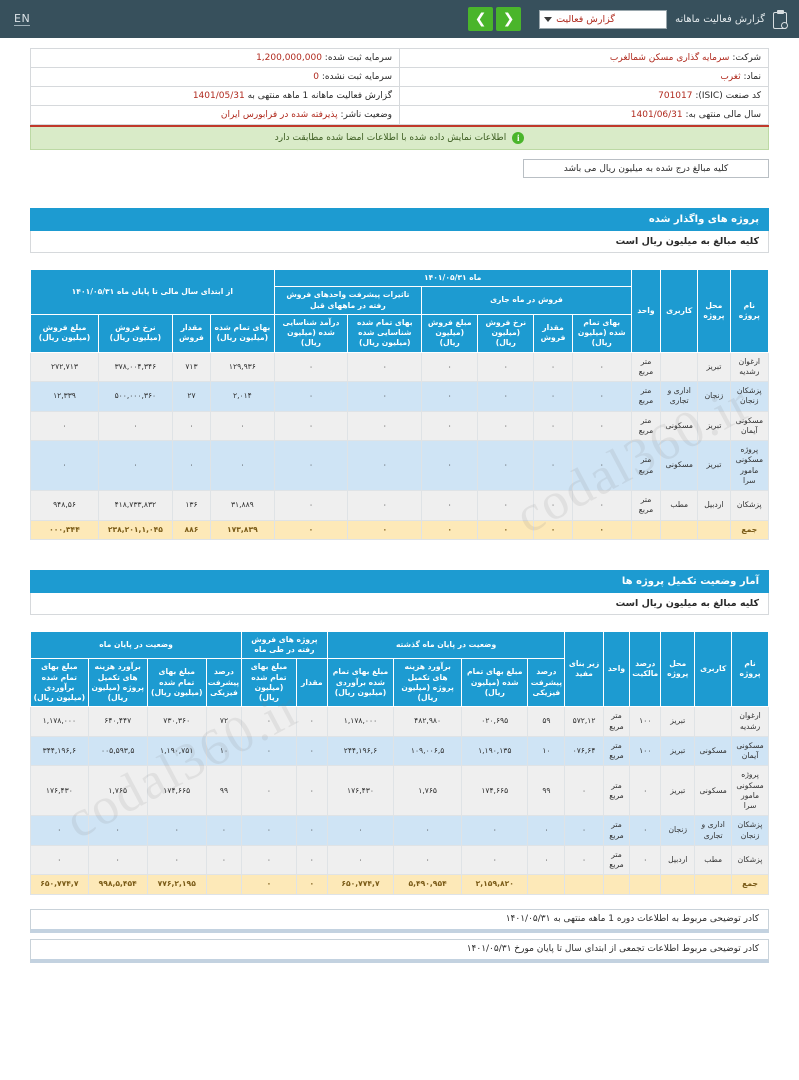  I want to click on cell-location: تبریز, so click(714, 366).